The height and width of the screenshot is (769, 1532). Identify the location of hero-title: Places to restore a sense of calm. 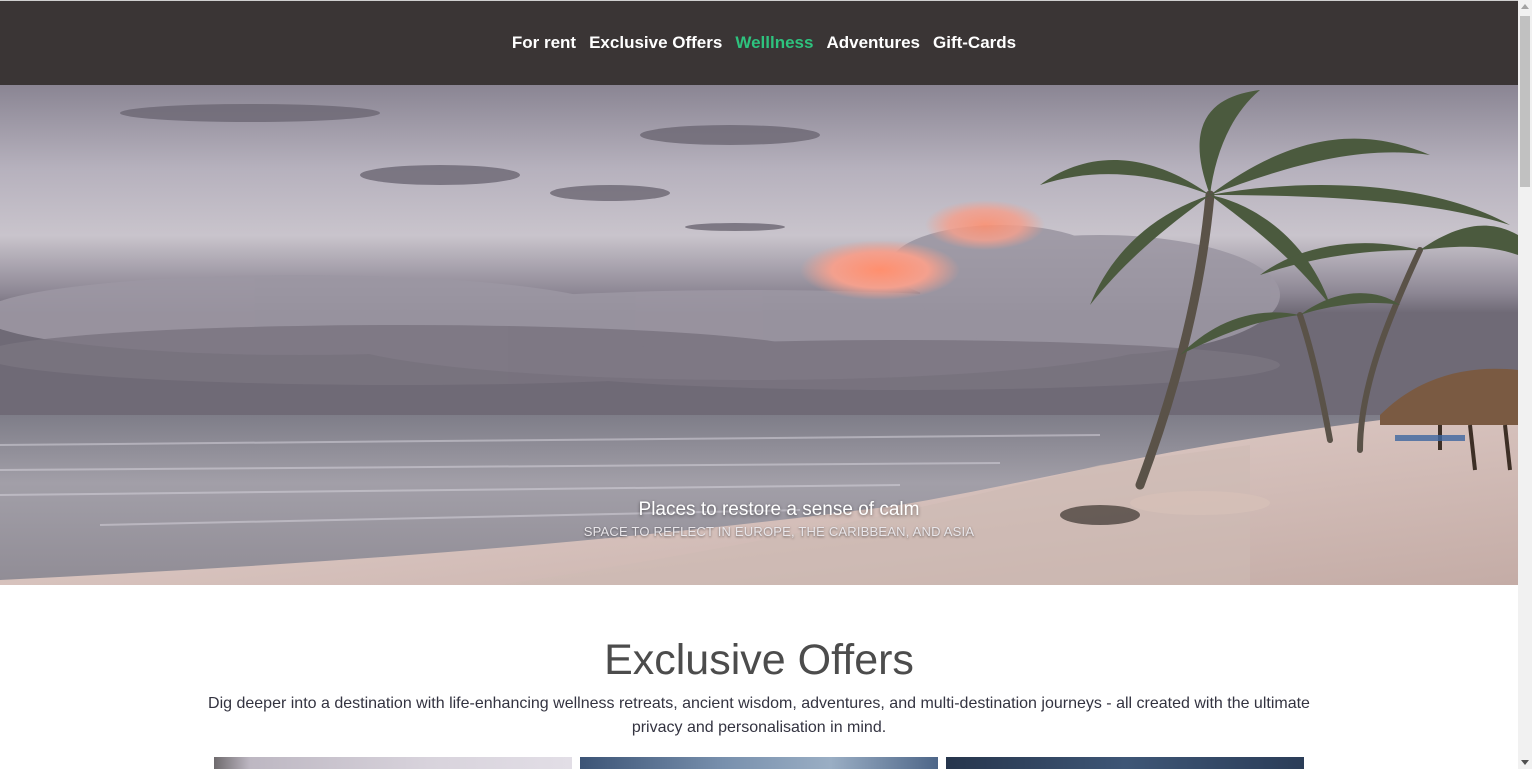
(779, 509).